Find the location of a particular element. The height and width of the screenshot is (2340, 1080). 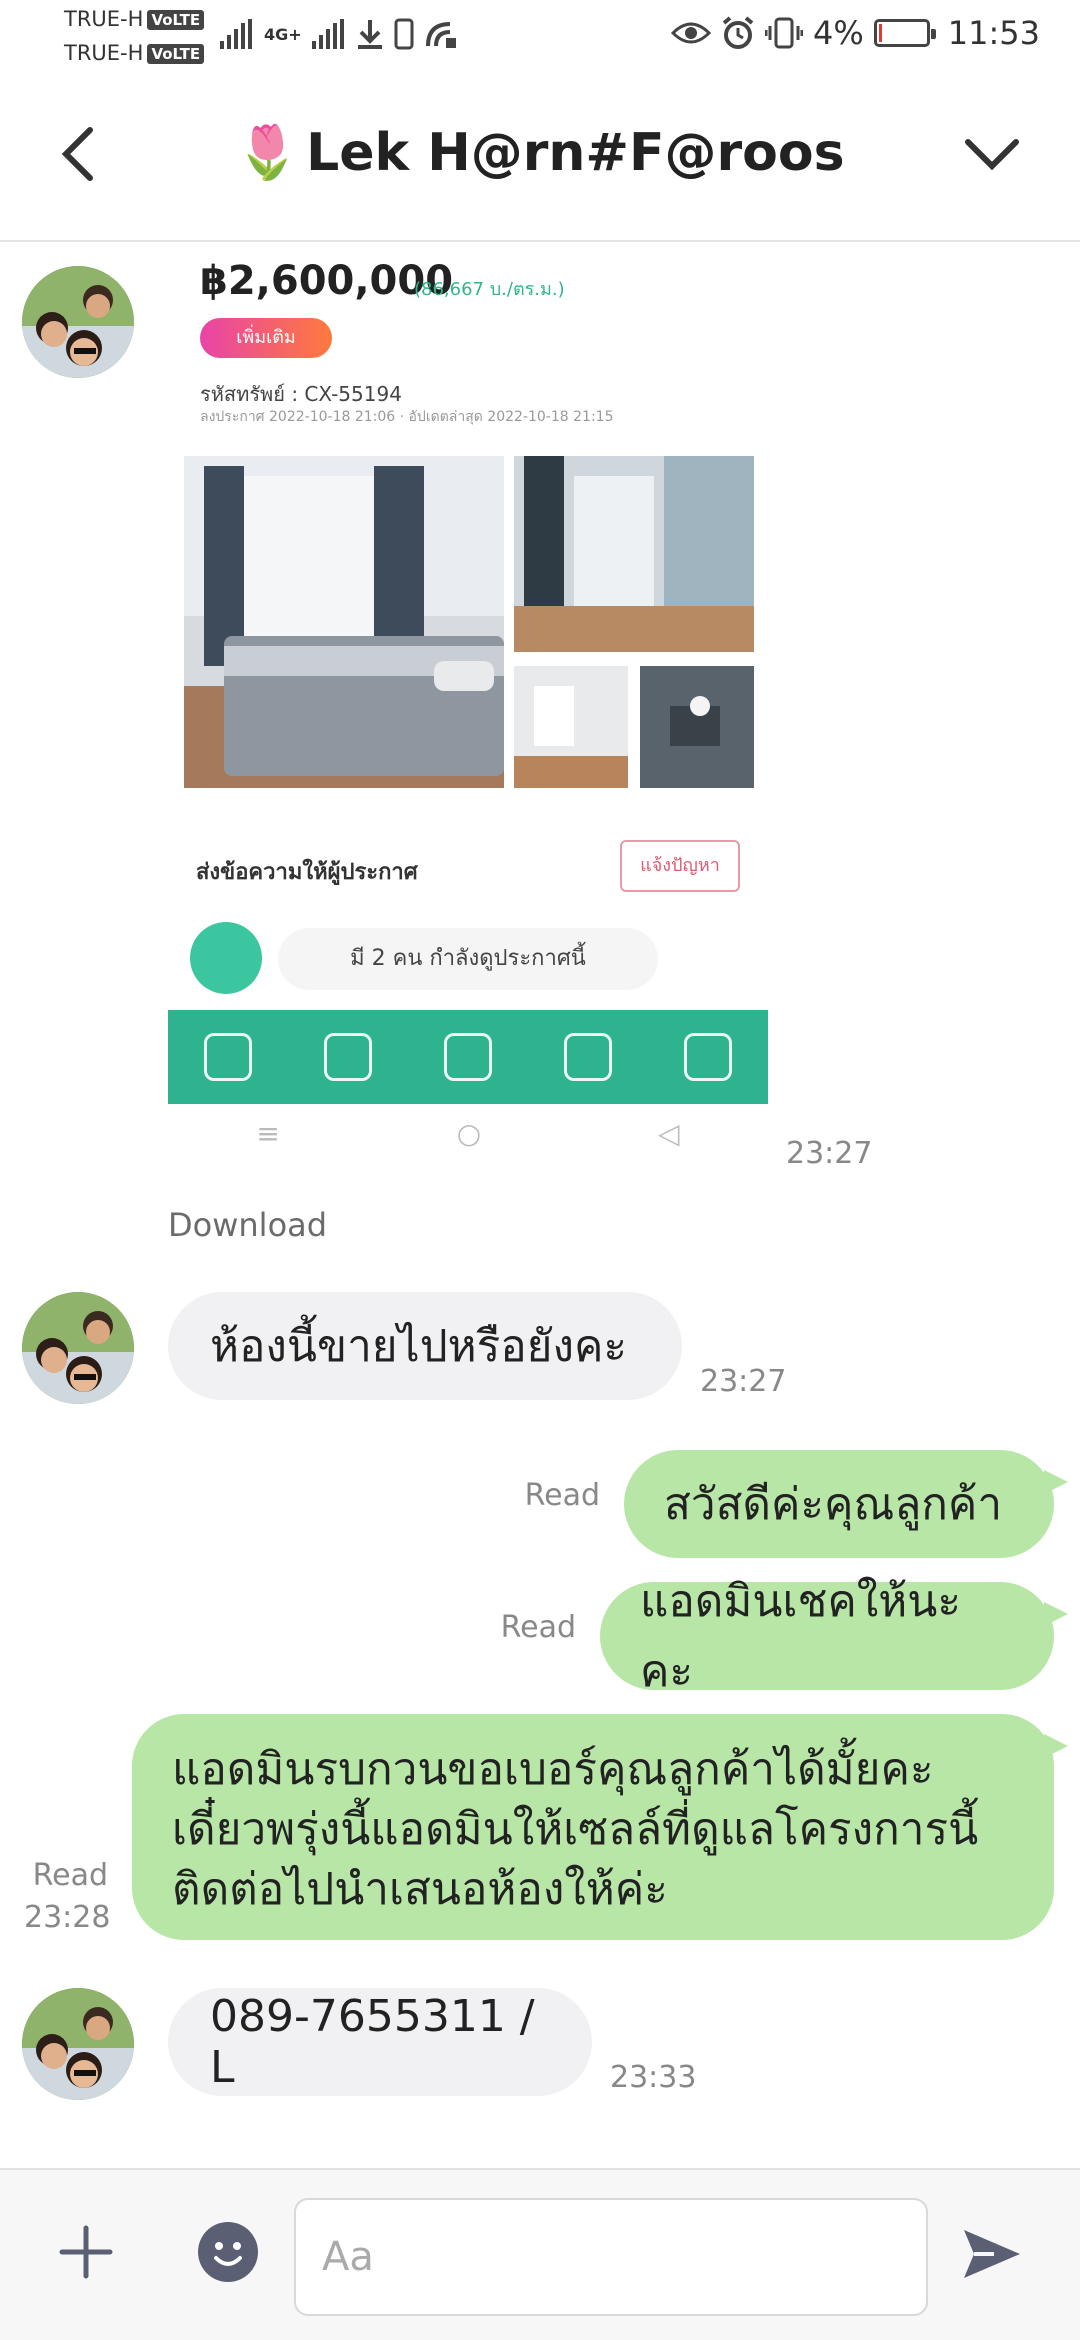

report-button: แจ้งปัญหา is located at coordinates (680, 866).